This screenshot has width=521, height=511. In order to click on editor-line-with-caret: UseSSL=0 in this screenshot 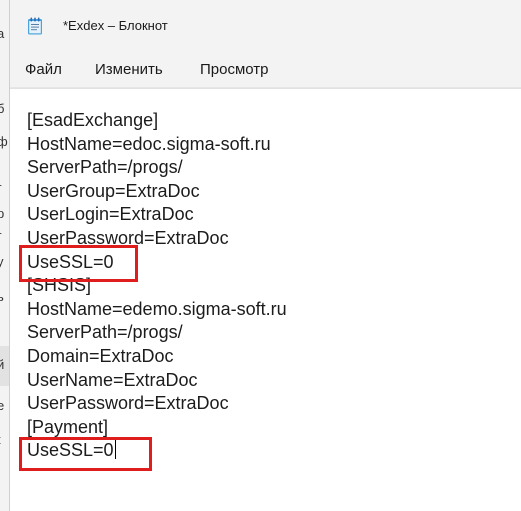, I will do `click(157, 451)`.